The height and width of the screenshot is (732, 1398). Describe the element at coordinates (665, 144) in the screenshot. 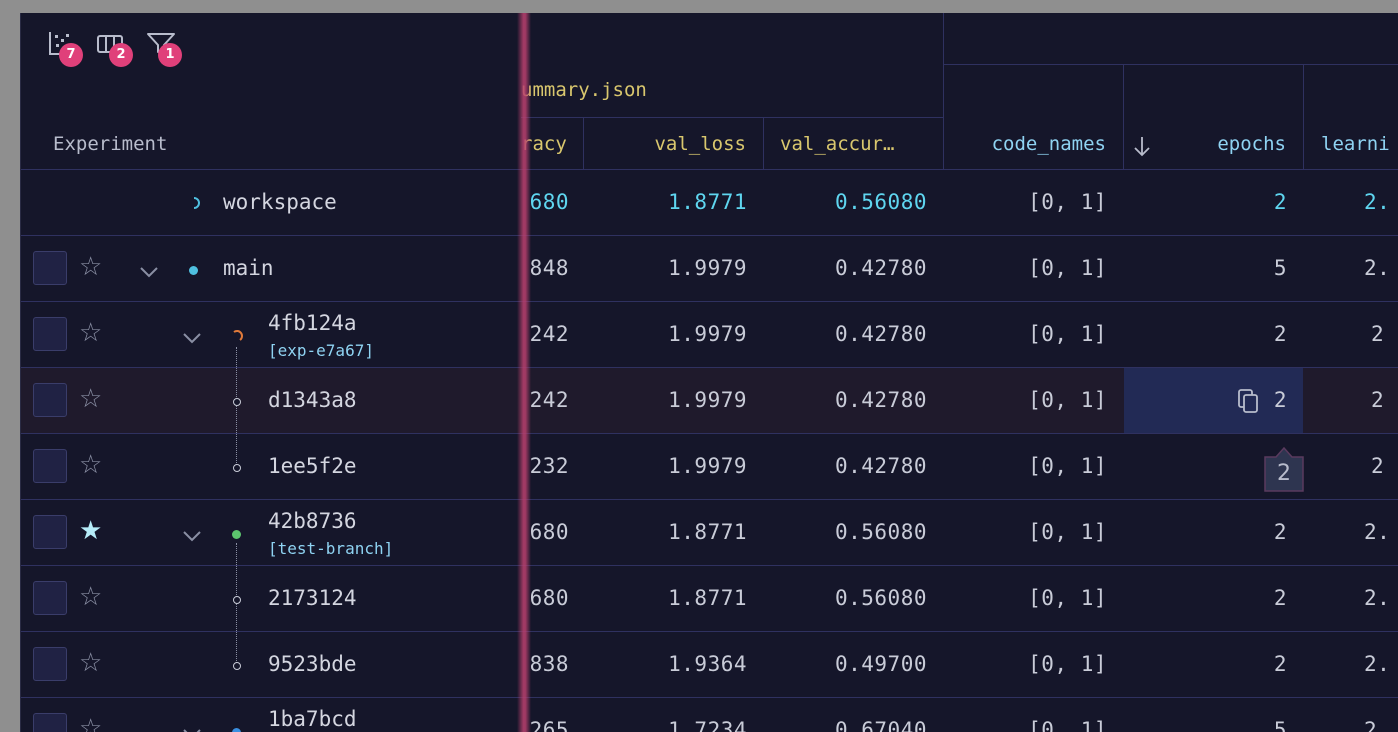

I see `column-header-val-loss: val_loss` at that location.